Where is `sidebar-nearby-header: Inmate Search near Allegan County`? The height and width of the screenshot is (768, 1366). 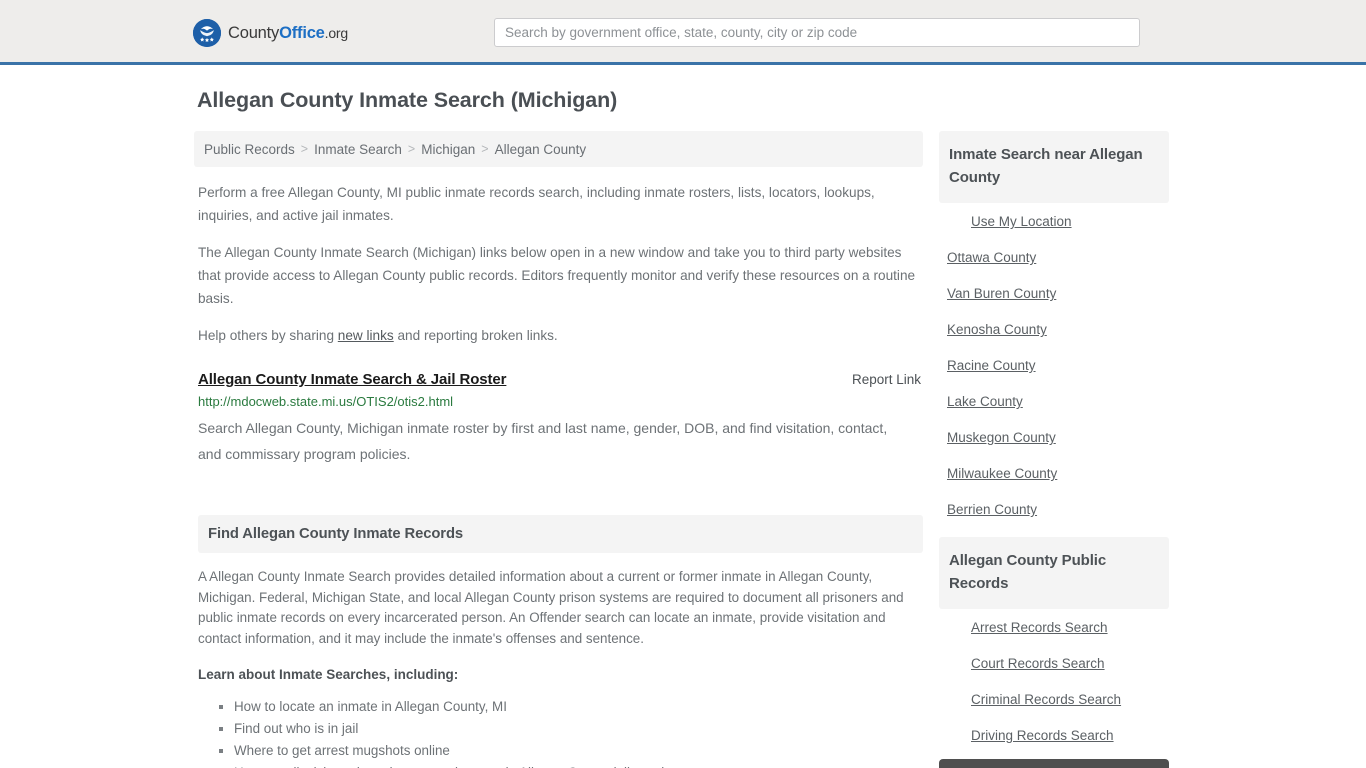
sidebar-nearby-header: Inmate Search near Allegan County is located at coordinates (1054, 167).